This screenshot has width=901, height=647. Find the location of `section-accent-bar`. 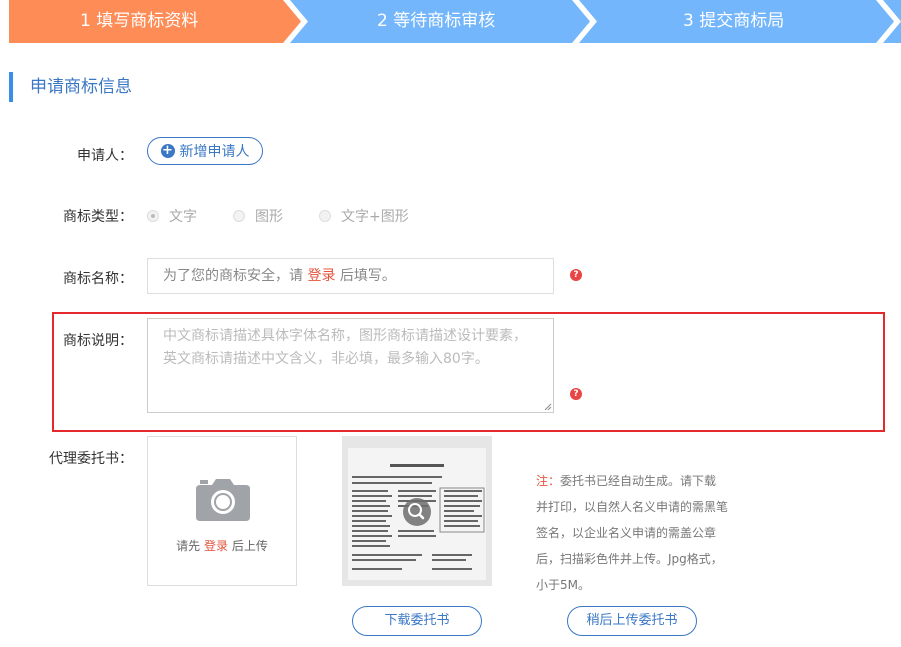

section-accent-bar is located at coordinates (11, 87).